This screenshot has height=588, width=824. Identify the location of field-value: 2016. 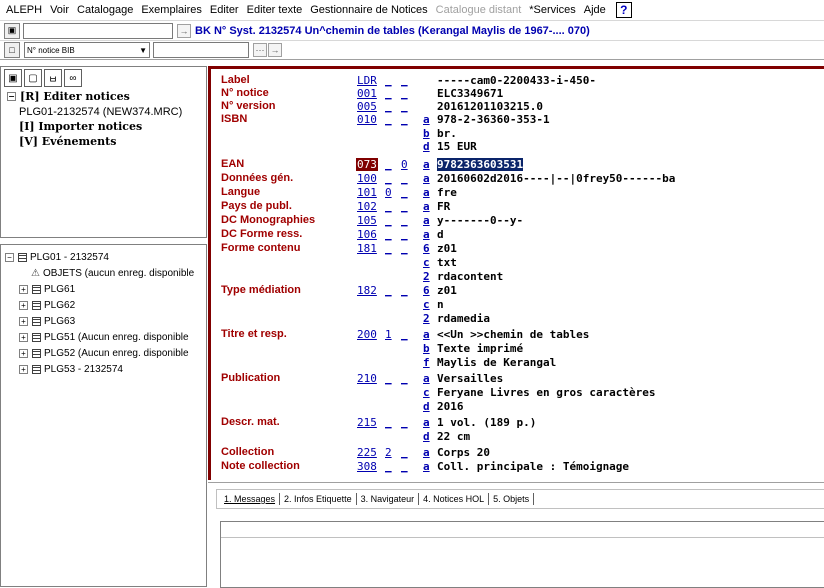
(450, 406).